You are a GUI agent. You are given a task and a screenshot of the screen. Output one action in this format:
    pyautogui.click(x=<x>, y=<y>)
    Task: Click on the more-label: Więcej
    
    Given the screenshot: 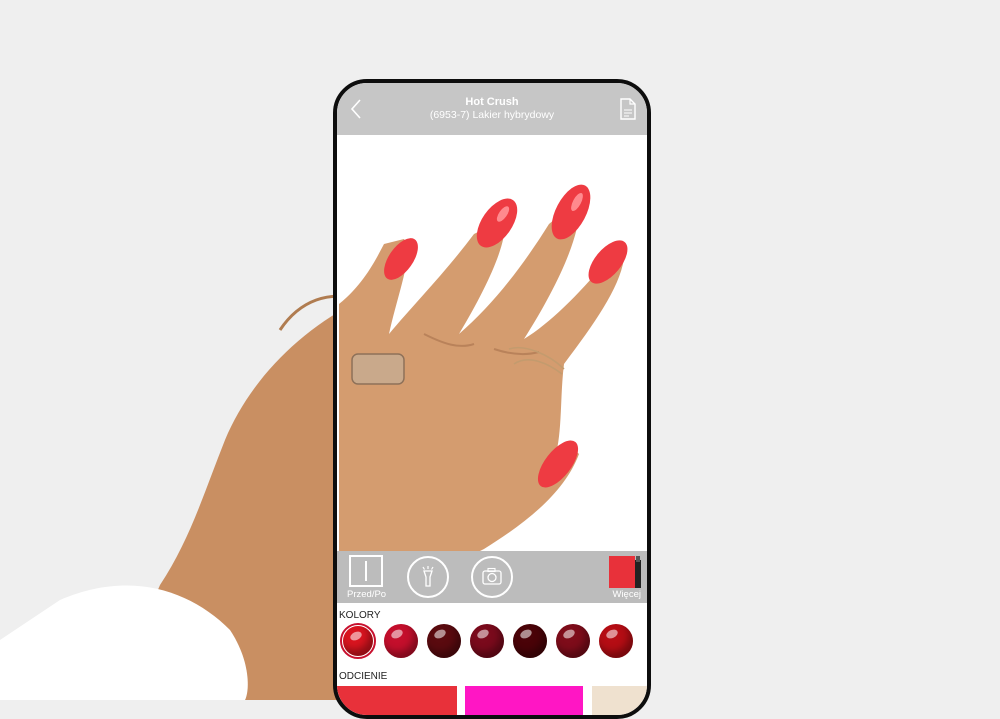 What is the action you would take?
    pyautogui.click(x=626, y=594)
    